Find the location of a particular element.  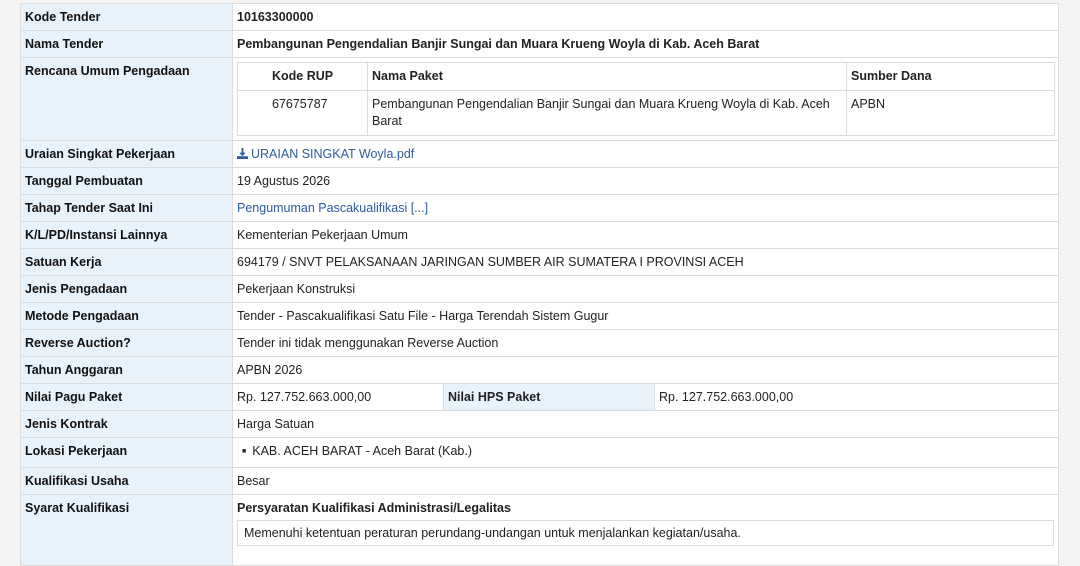

label-klpd: K/L/PD/Instansi Lainnya is located at coordinates (126, 235).